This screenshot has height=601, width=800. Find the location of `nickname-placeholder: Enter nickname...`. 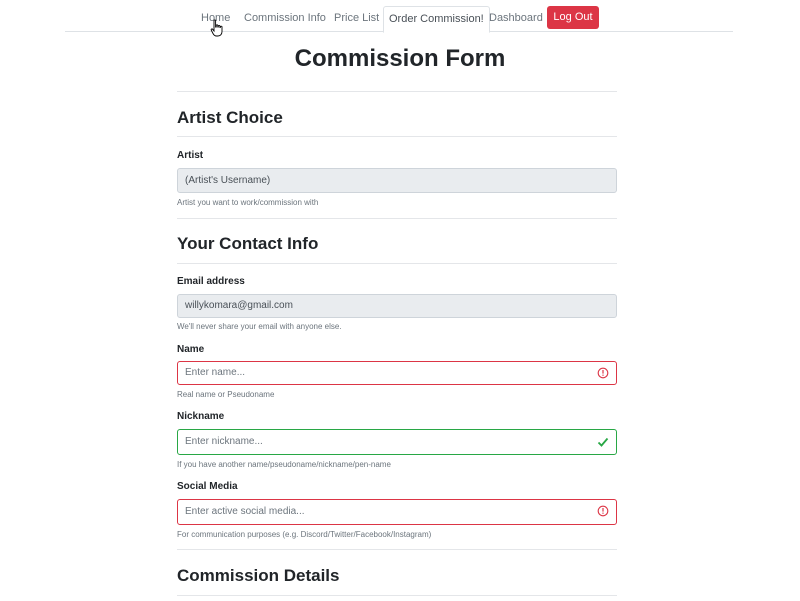

nickname-placeholder: Enter nickname... is located at coordinates (224, 441).